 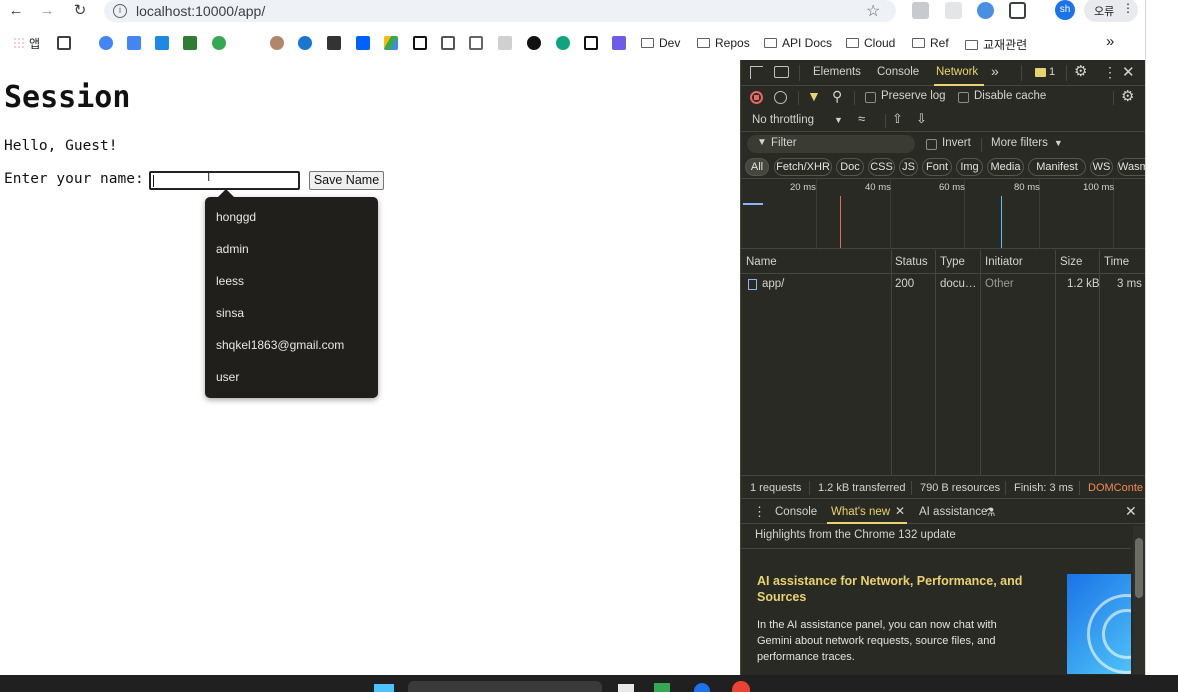 What do you see at coordinates (1065, 10) in the screenshot?
I see `profile-avatar: sh` at bounding box center [1065, 10].